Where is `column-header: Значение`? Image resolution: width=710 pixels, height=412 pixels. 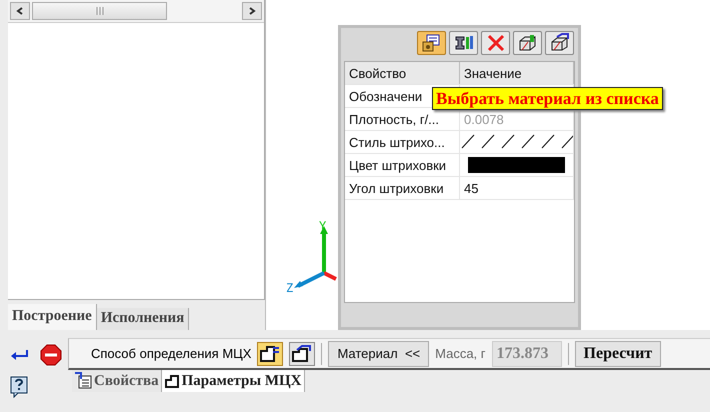 column-header: Значение is located at coordinates (517, 73).